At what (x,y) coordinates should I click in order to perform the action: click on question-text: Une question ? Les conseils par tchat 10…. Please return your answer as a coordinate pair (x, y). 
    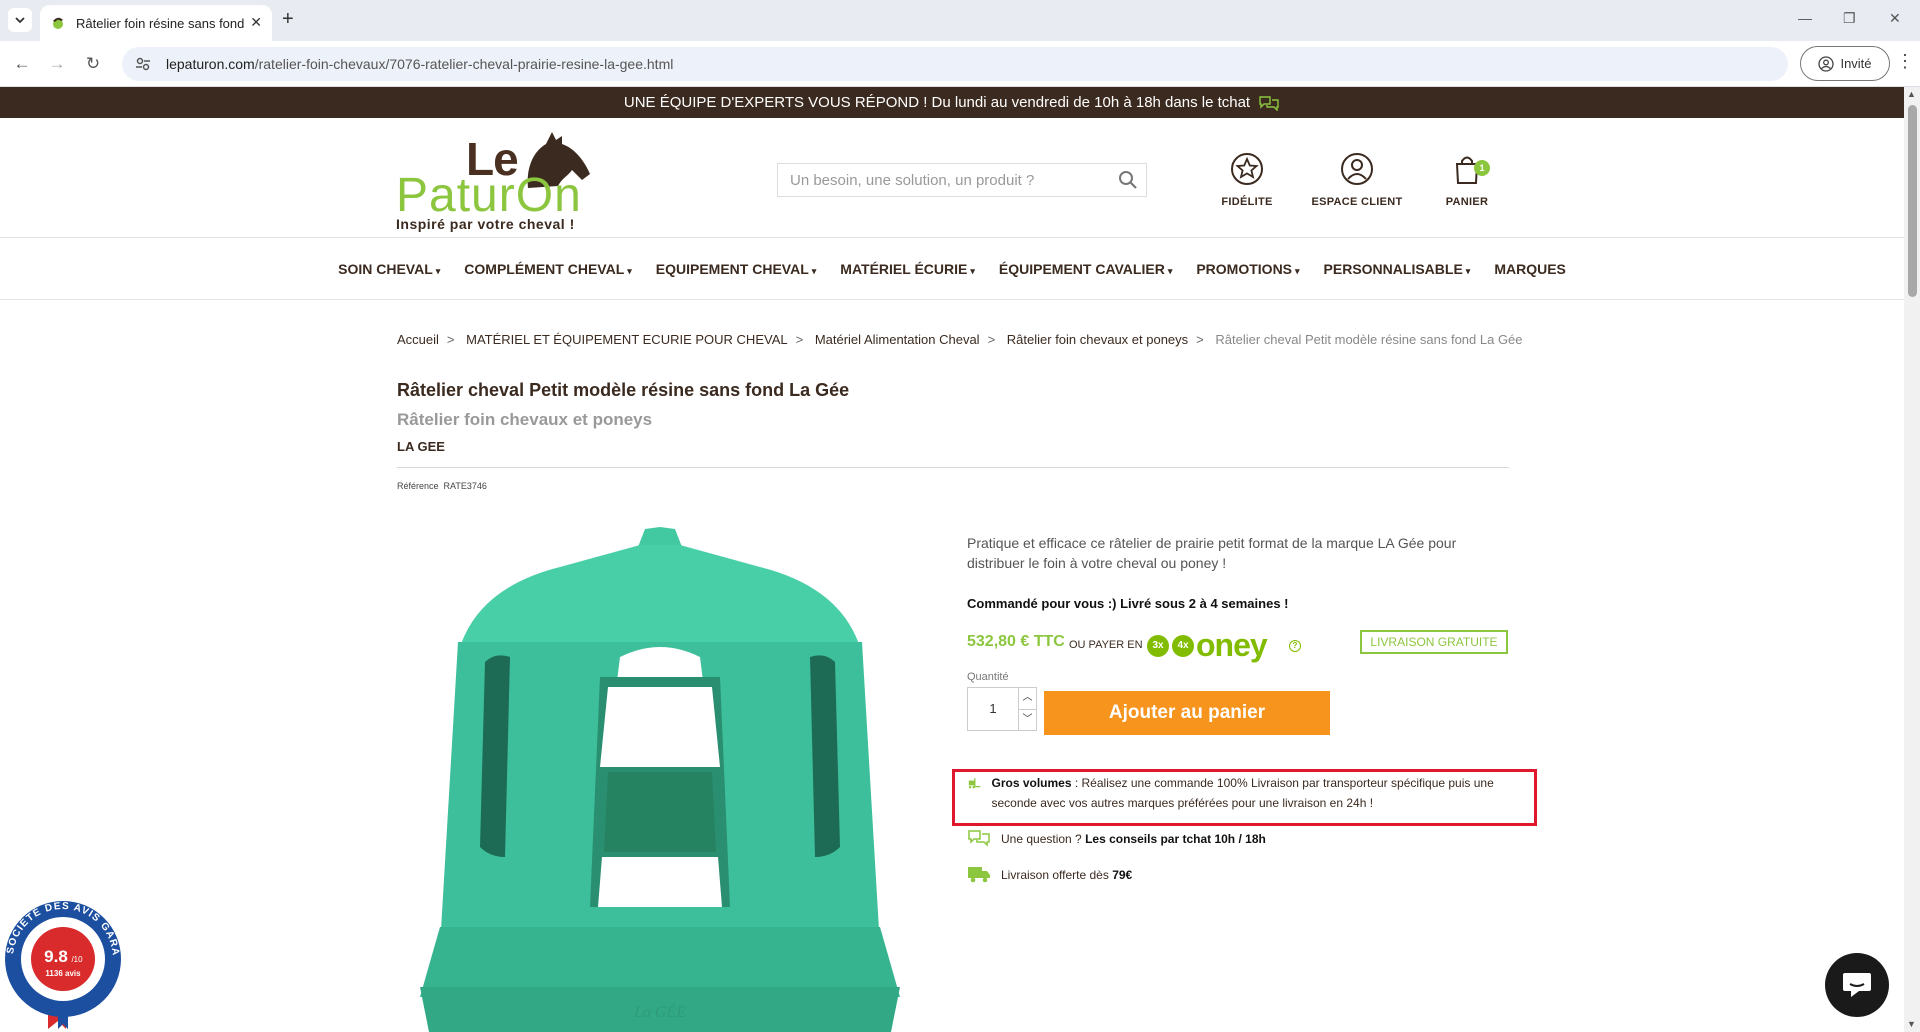
    Looking at the image, I should click on (1133, 839).